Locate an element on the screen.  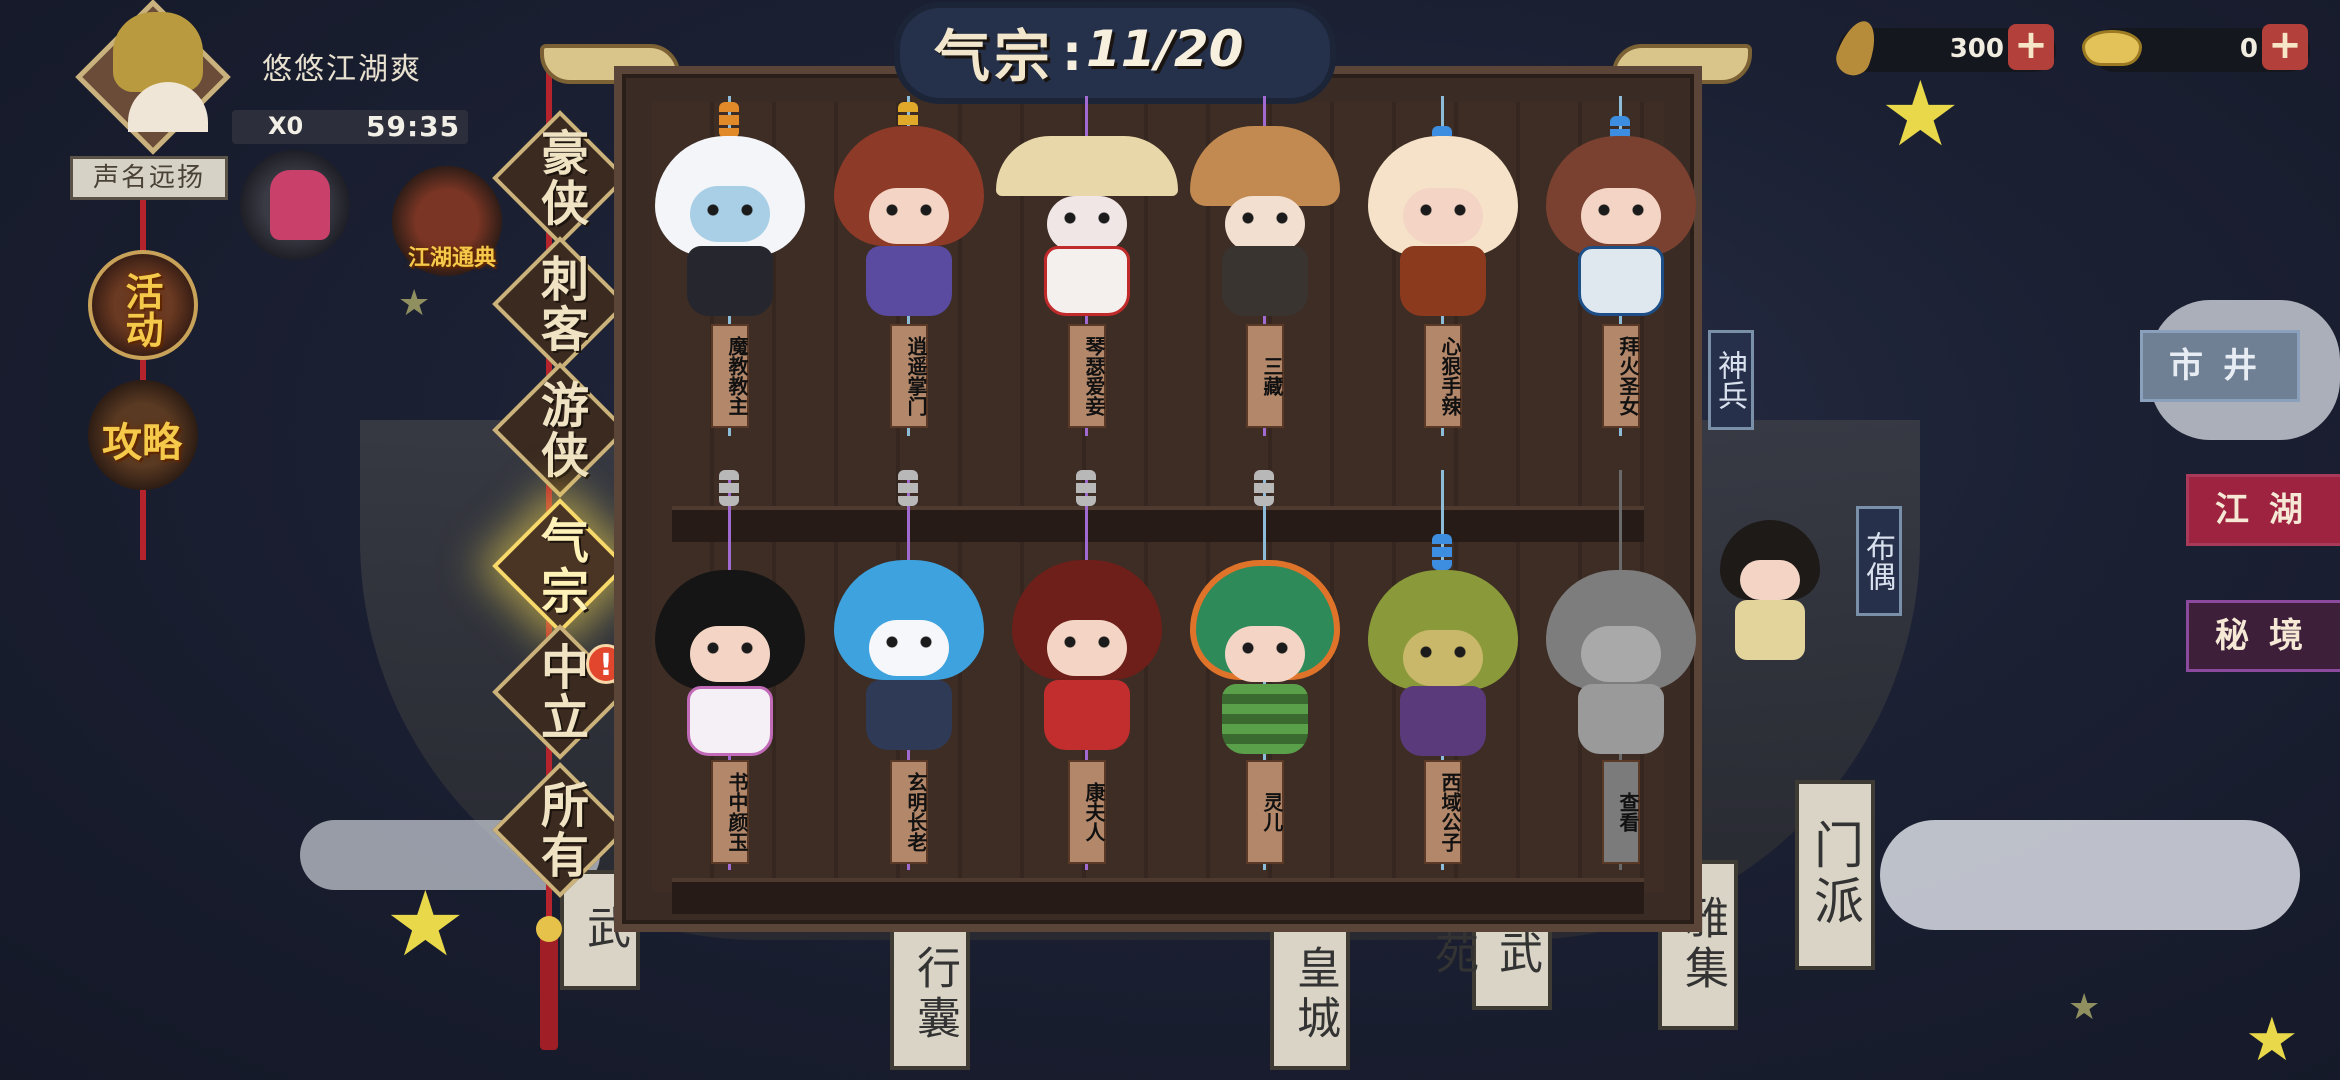
leaf-currency-value: 300 is located at coordinates (1976, 49).